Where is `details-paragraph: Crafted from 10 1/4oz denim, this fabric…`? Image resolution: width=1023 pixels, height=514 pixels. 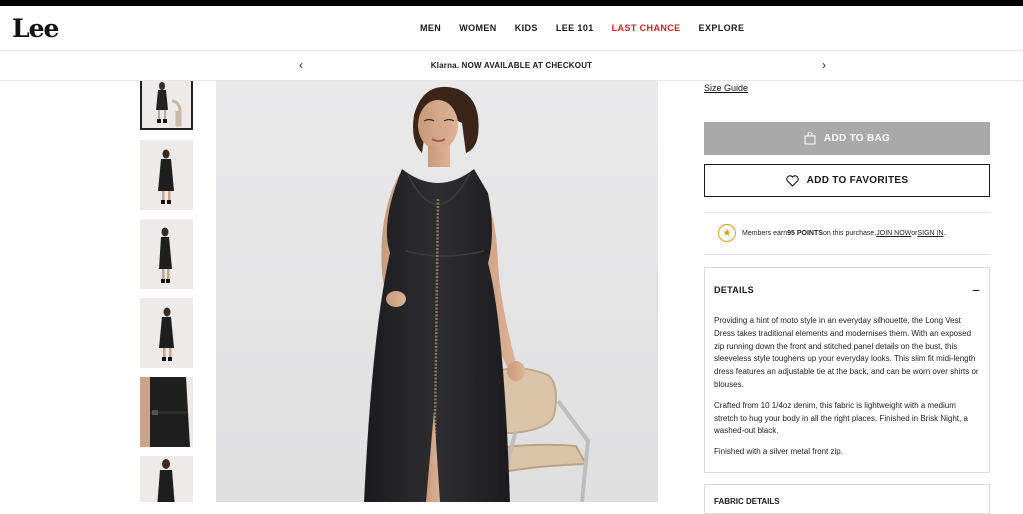 details-paragraph: Crafted from 10 1/4oz denim, this fabric… is located at coordinates (841, 418).